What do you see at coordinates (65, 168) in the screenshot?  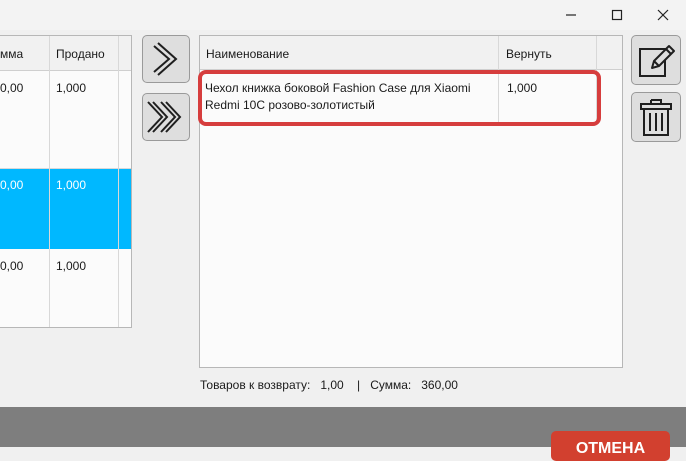 I see `row-divider` at bounding box center [65, 168].